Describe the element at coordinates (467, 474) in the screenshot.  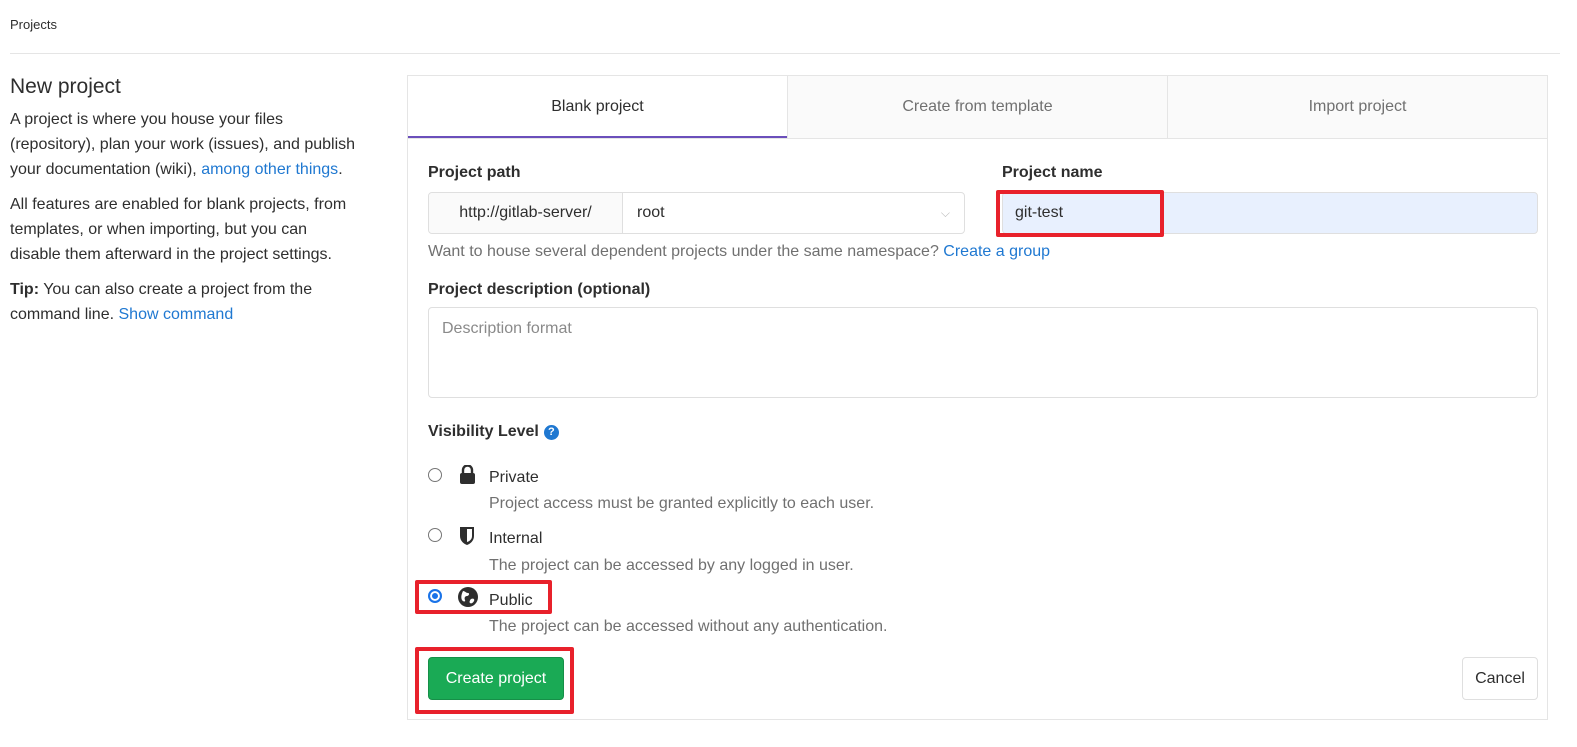
I see `lock-icon` at that location.